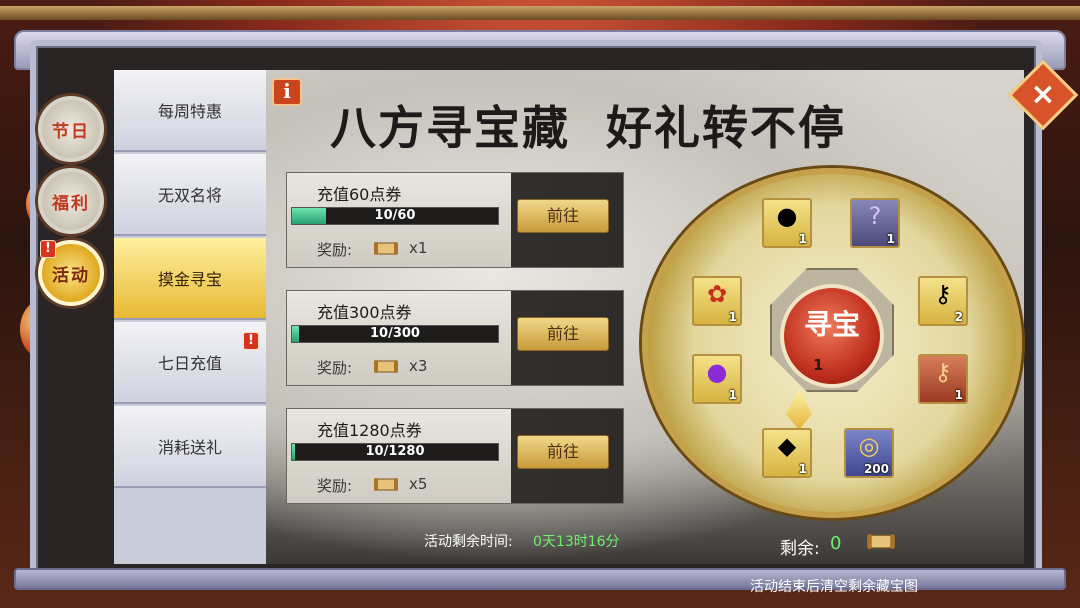  I want to click on task-info: 充值1280点券 10/1280 奖励: x5, so click(399, 456).